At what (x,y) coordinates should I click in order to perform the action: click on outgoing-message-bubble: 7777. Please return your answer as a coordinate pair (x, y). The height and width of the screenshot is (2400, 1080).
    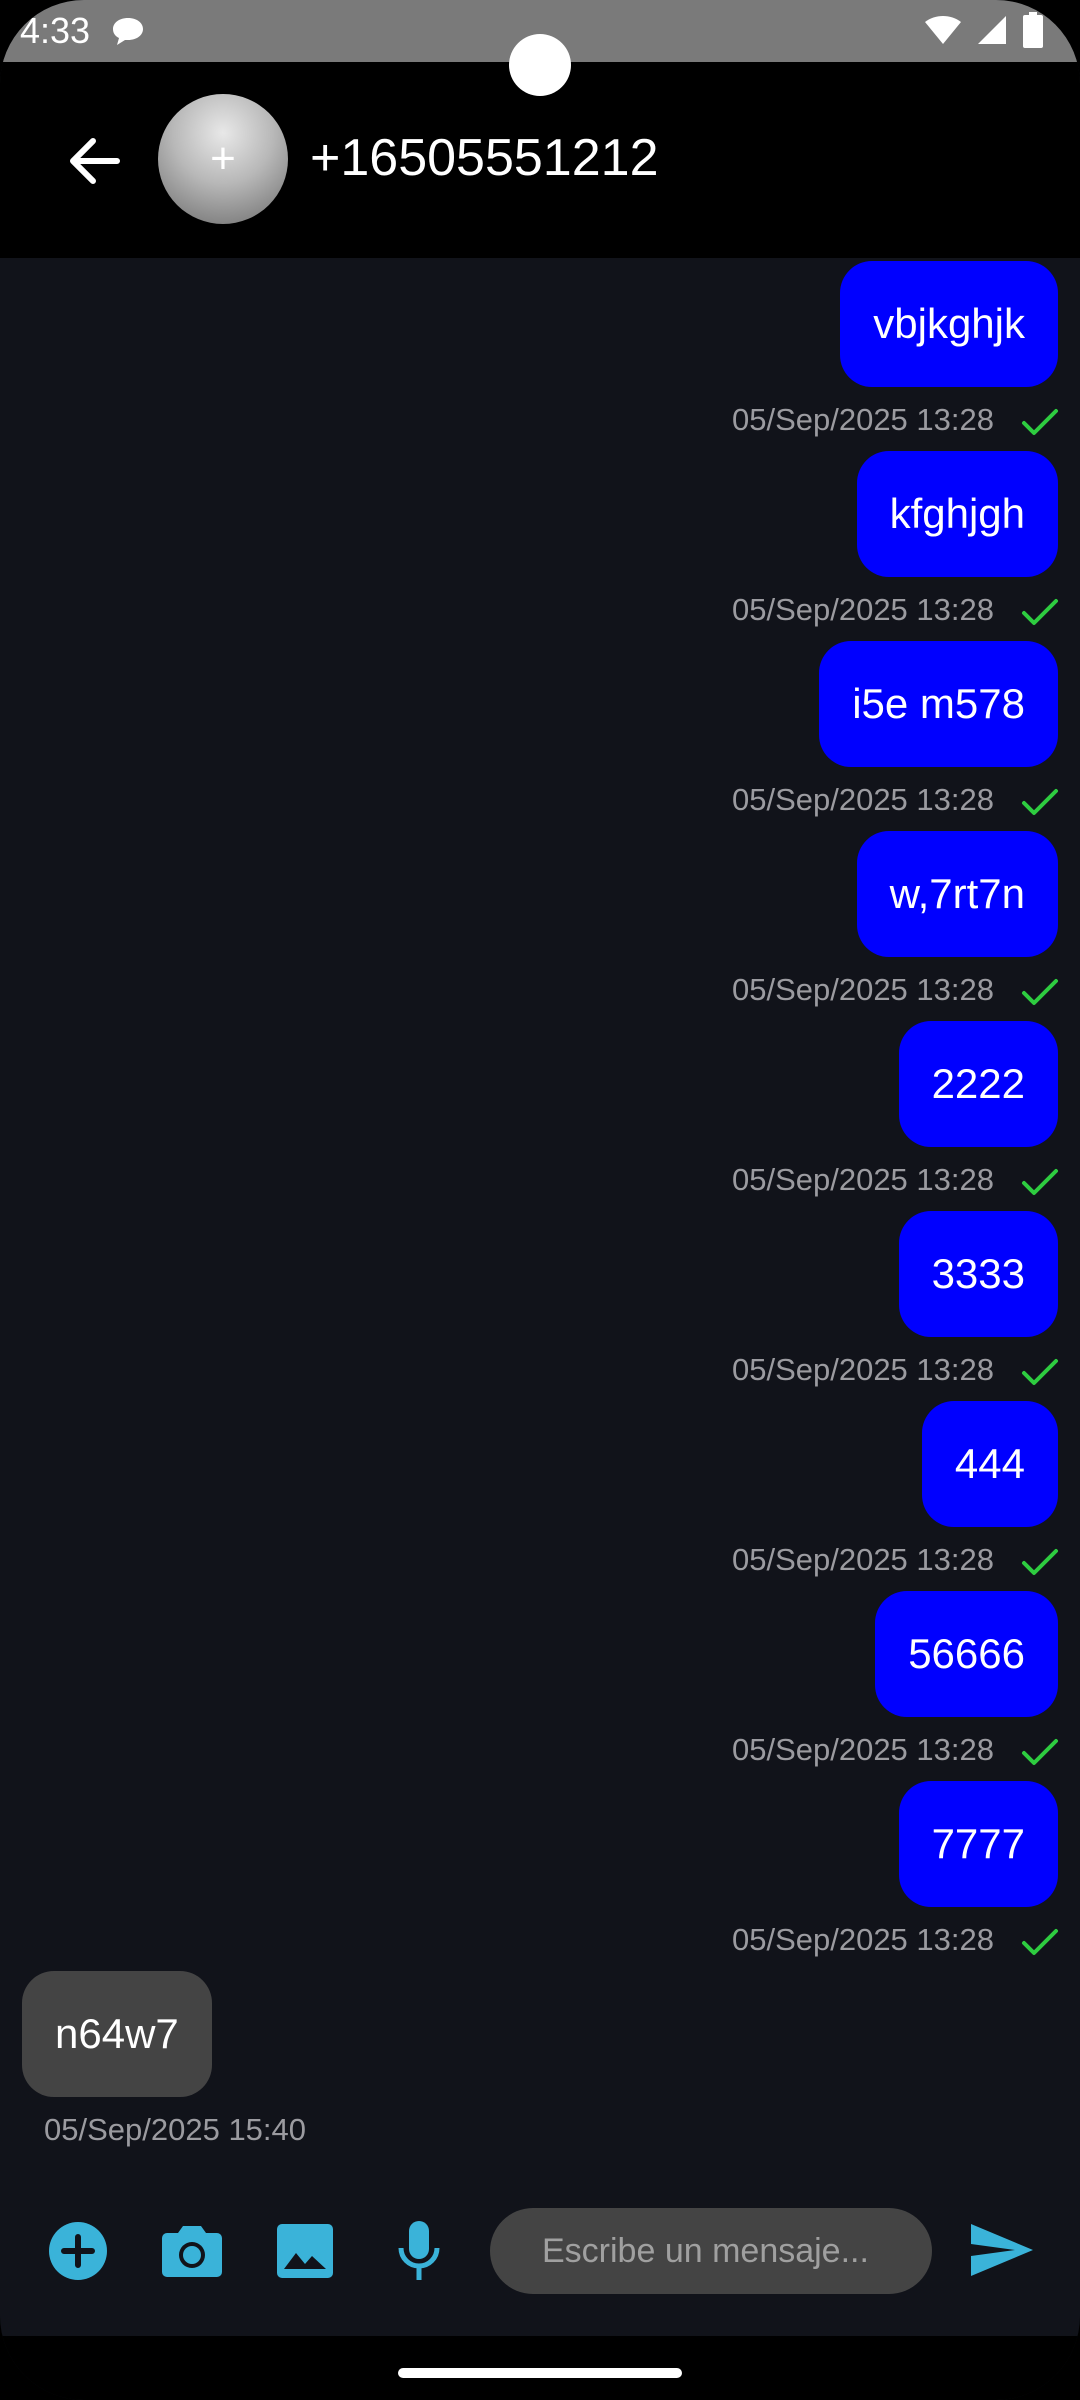
    Looking at the image, I should click on (978, 1844).